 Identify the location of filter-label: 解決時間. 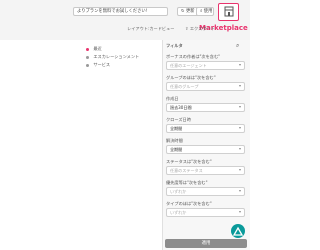
(174, 140).